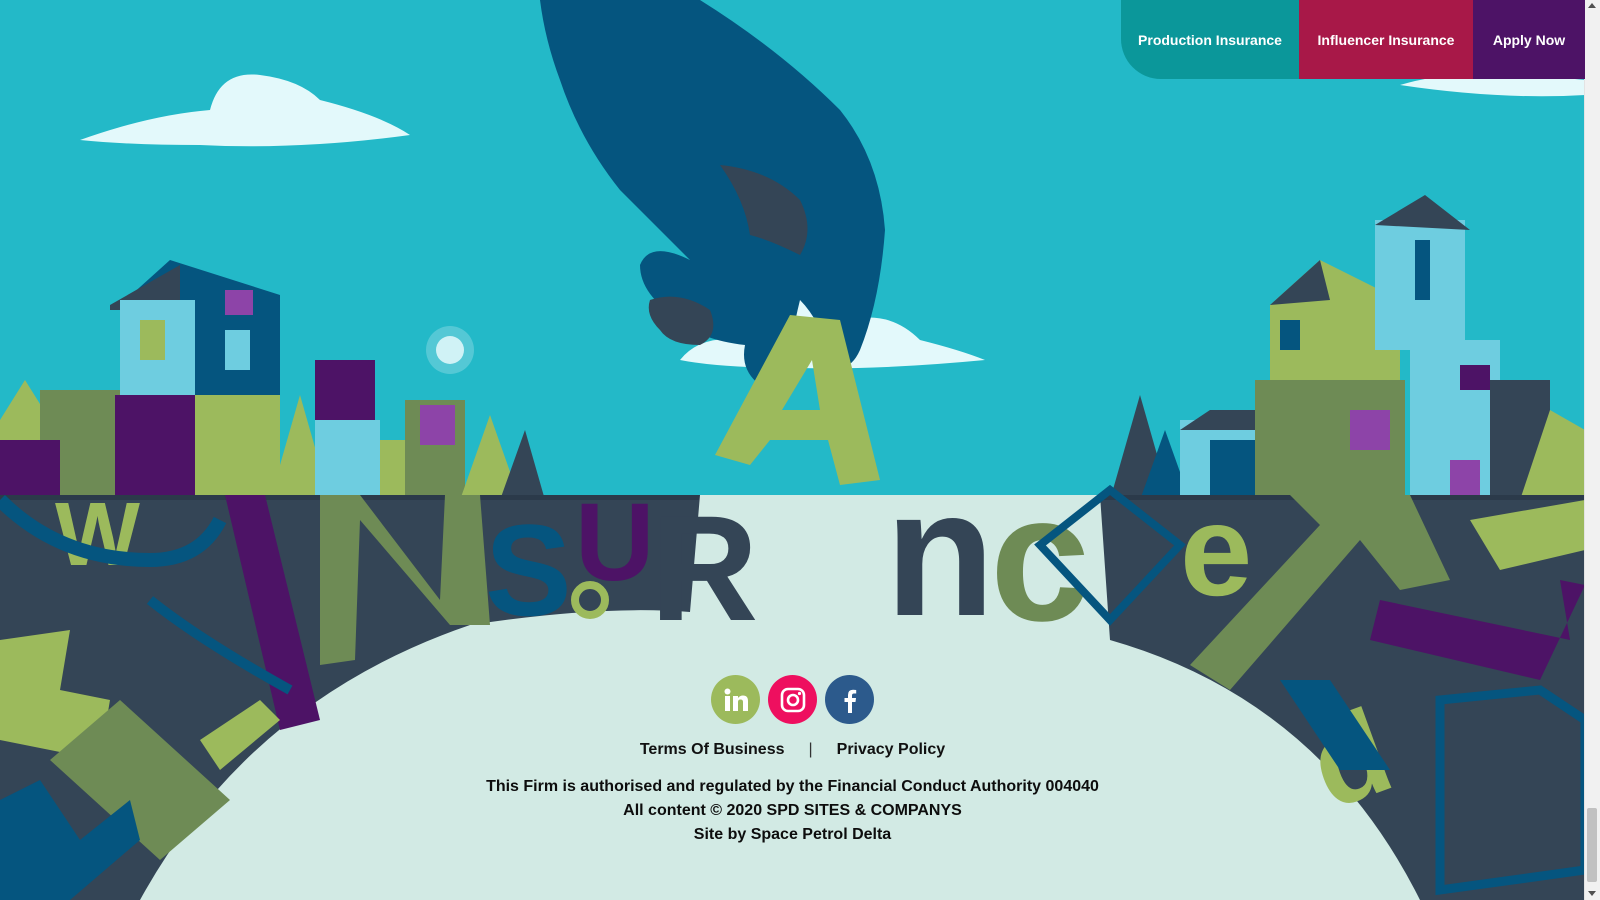 This screenshot has height=900, width=1600. I want to click on instagram-icon, so click(792, 699).